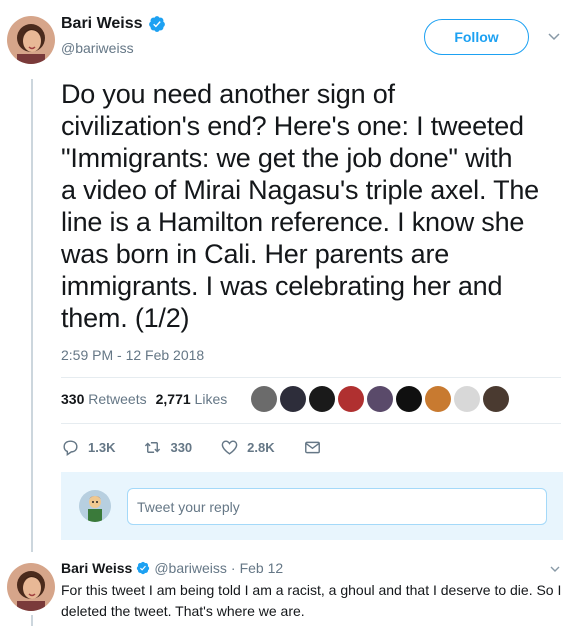 The width and height of the screenshot is (577, 626). What do you see at coordinates (117, 399) in the screenshot?
I see `retweets-label: Retweets` at bounding box center [117, 399].